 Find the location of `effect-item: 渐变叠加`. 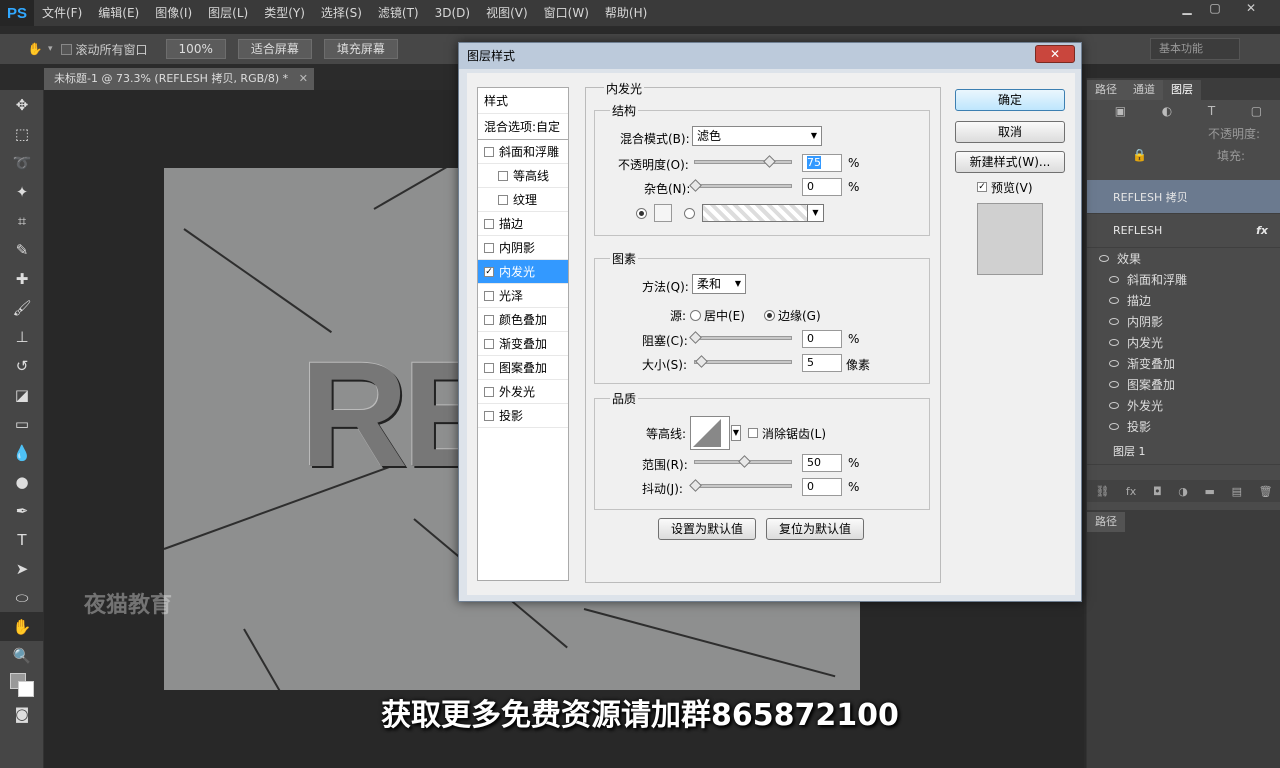

effect-item: 渐变叠加 is located at coordinates (1183, 363).